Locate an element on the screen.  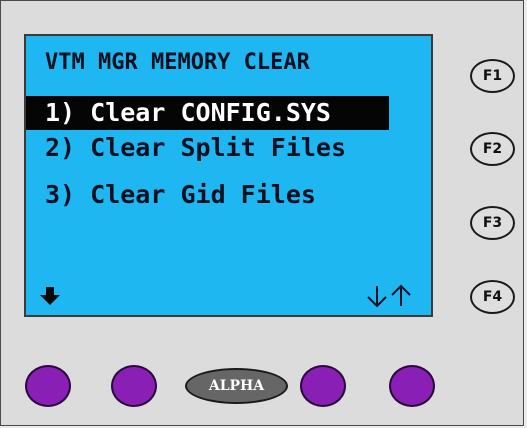
f1-key: F1 is located at coordinates (492, 76).